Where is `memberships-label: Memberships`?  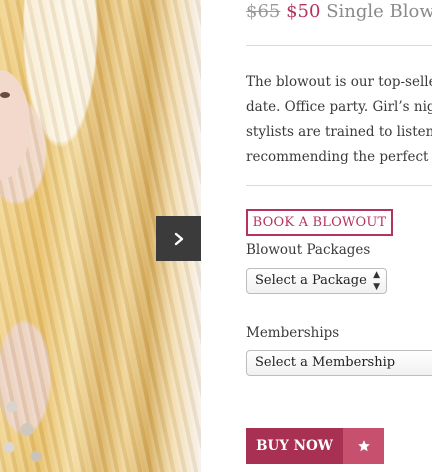 memberships-label: Memberships is located at coordinates (293, 333).